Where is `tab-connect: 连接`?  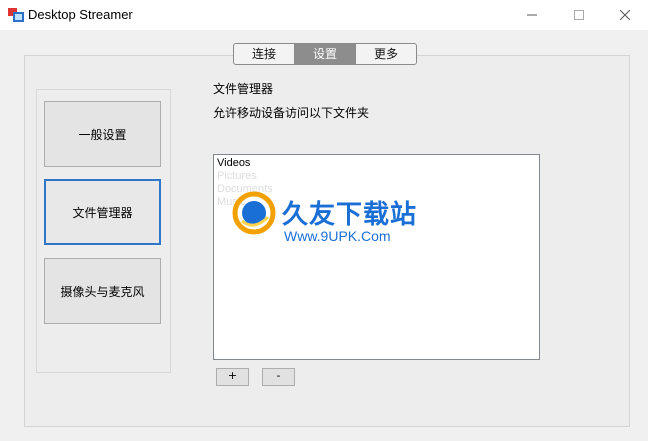
tab-connect: 连接 is located at coordinates (264, 54).